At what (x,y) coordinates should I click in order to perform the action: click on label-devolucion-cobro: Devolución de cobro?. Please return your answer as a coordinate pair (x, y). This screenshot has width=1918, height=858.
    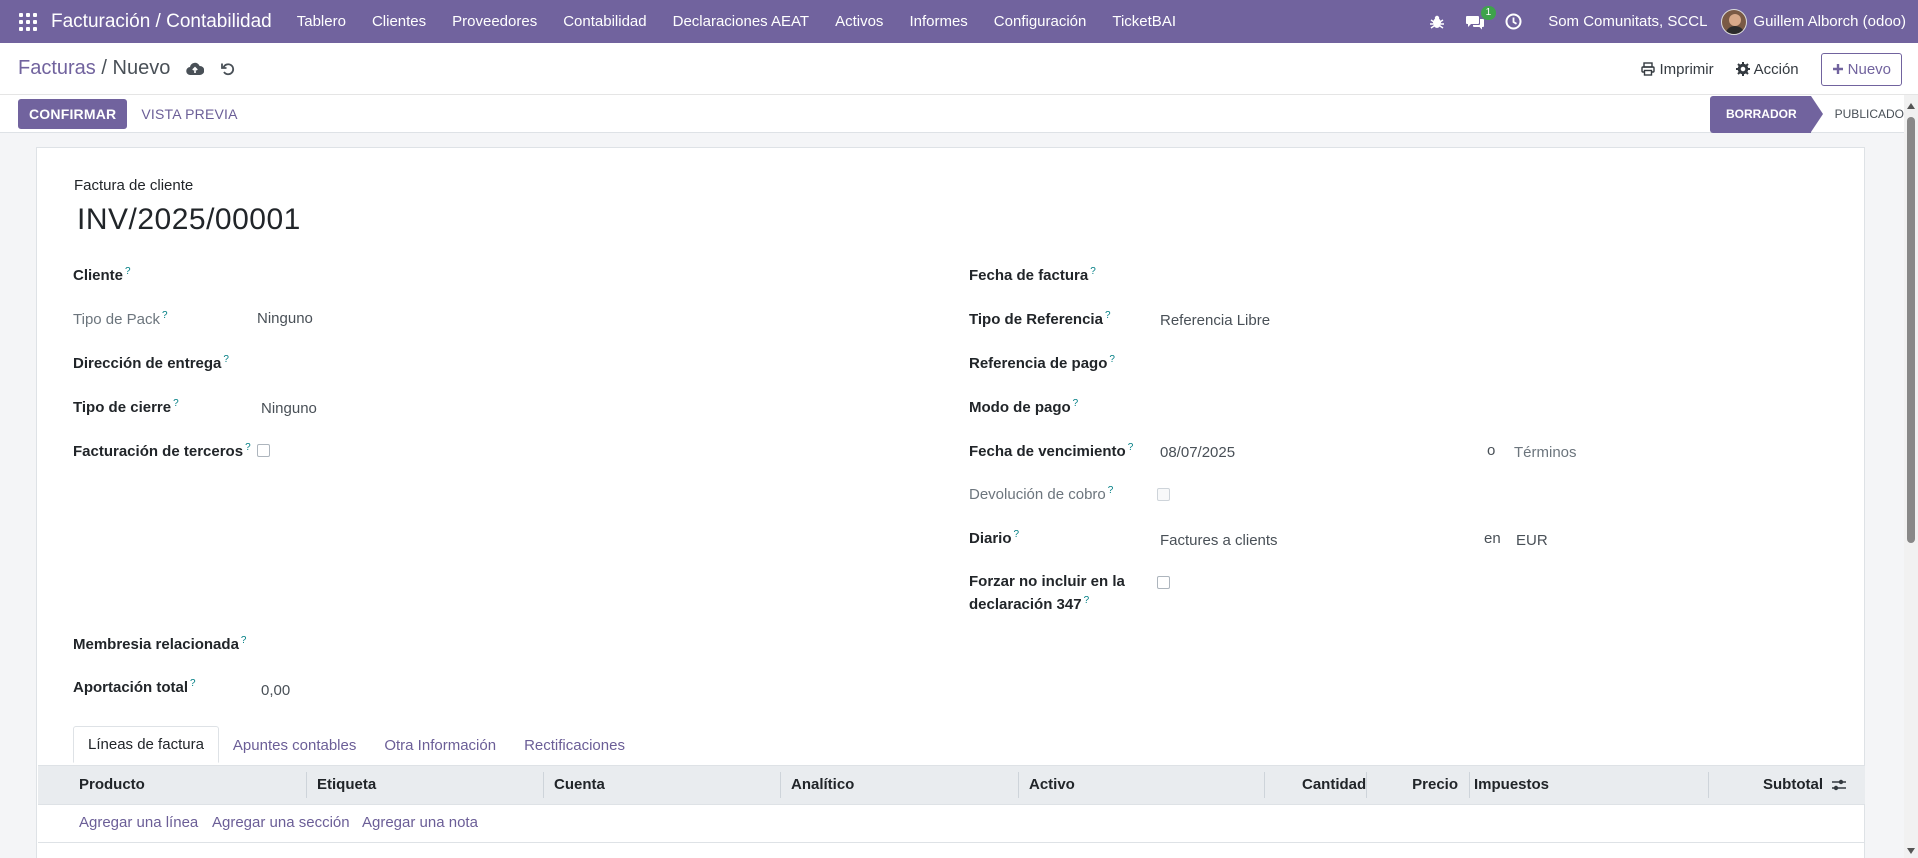
    Looking at the image, I should click on (1041, 494).